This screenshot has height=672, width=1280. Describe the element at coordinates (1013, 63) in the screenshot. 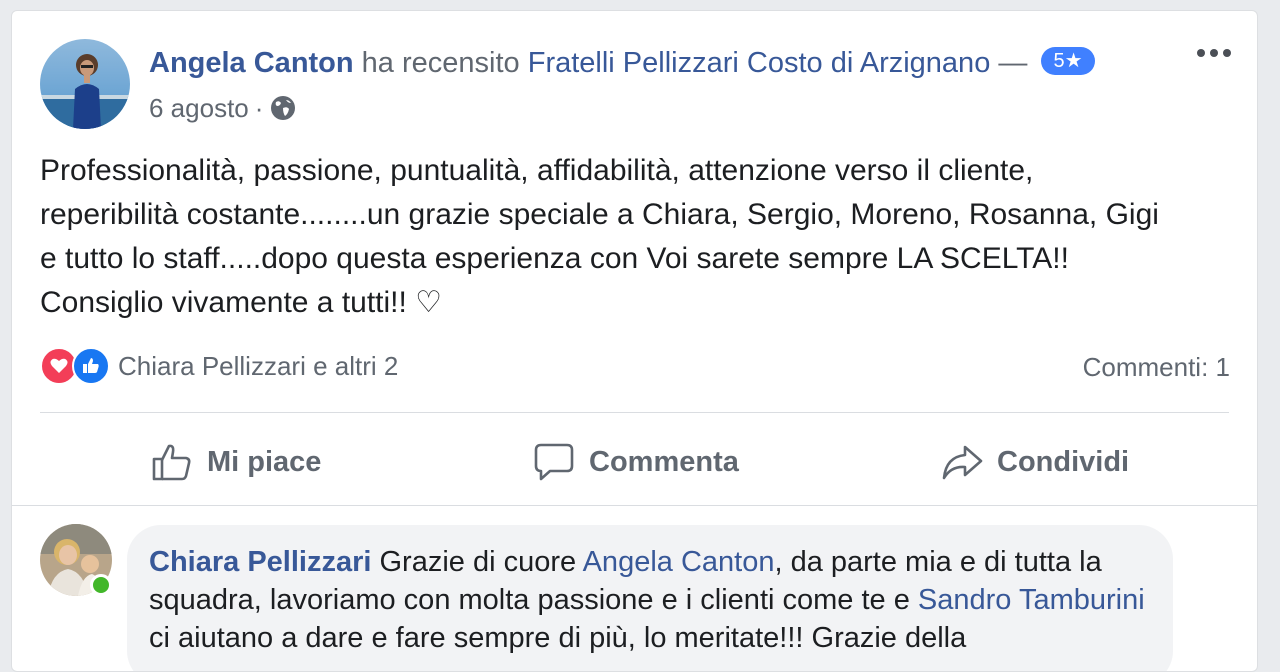

I see `dash: —` at that location.